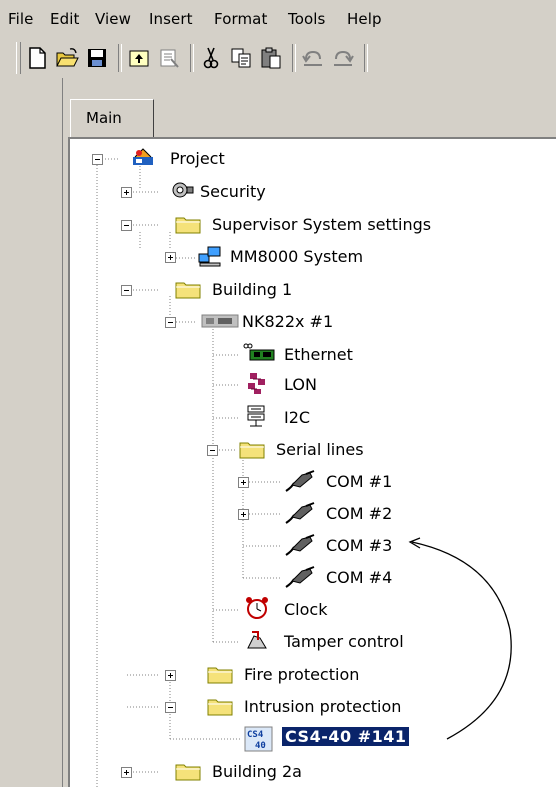 The width and height of the screenshot is (556, 787). I want to click on collapse-project, so click(97, 159).